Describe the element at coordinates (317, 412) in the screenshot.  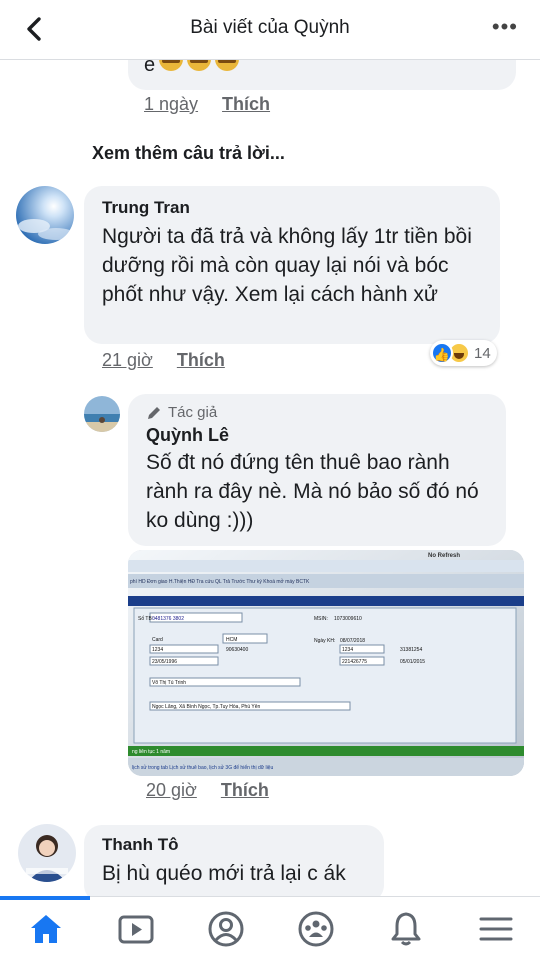
I see `author-badge: Tác giả` at that location.